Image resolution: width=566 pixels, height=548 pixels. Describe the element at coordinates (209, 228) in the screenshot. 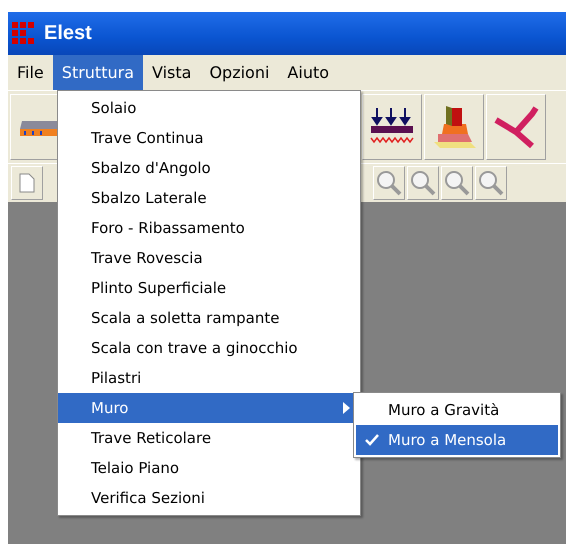

I see `menu-item: Foro - Ribassamento` at that location.